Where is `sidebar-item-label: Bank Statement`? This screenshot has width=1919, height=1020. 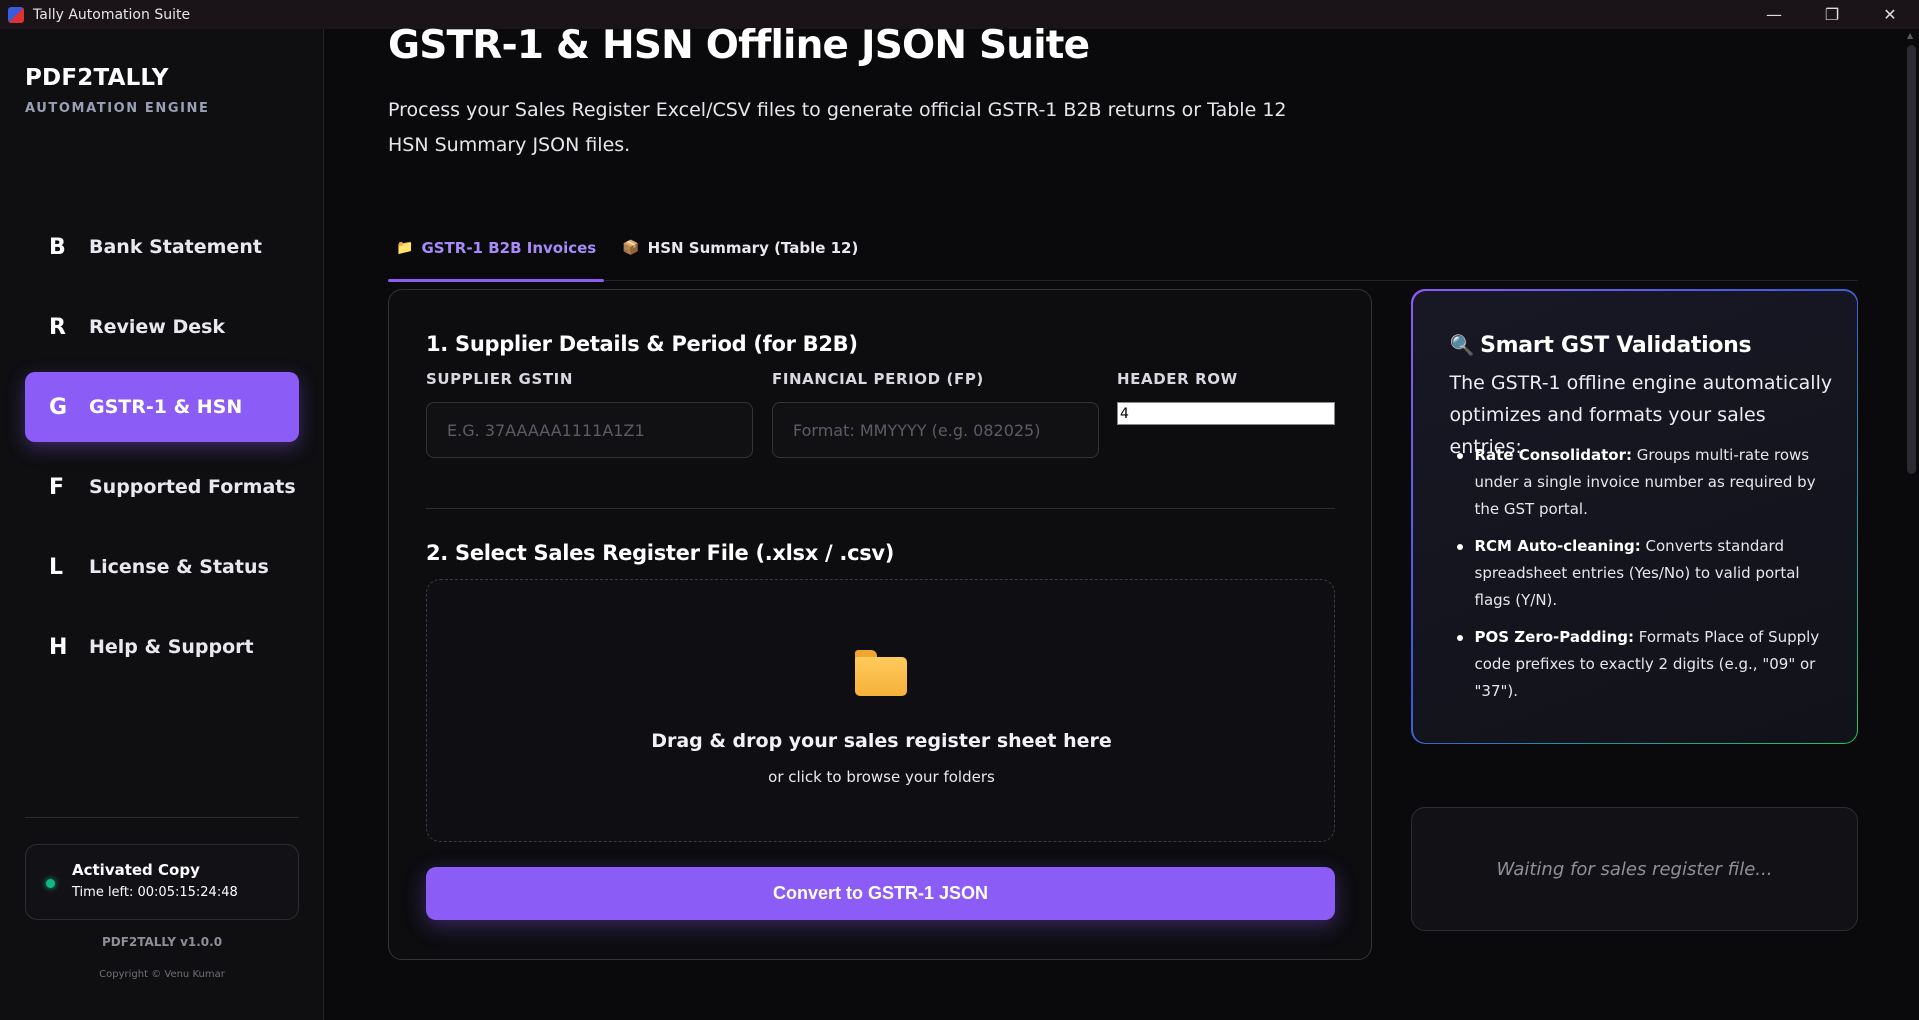
sidebar-item-label: Bank Statement is located at coordinates (175, 247).